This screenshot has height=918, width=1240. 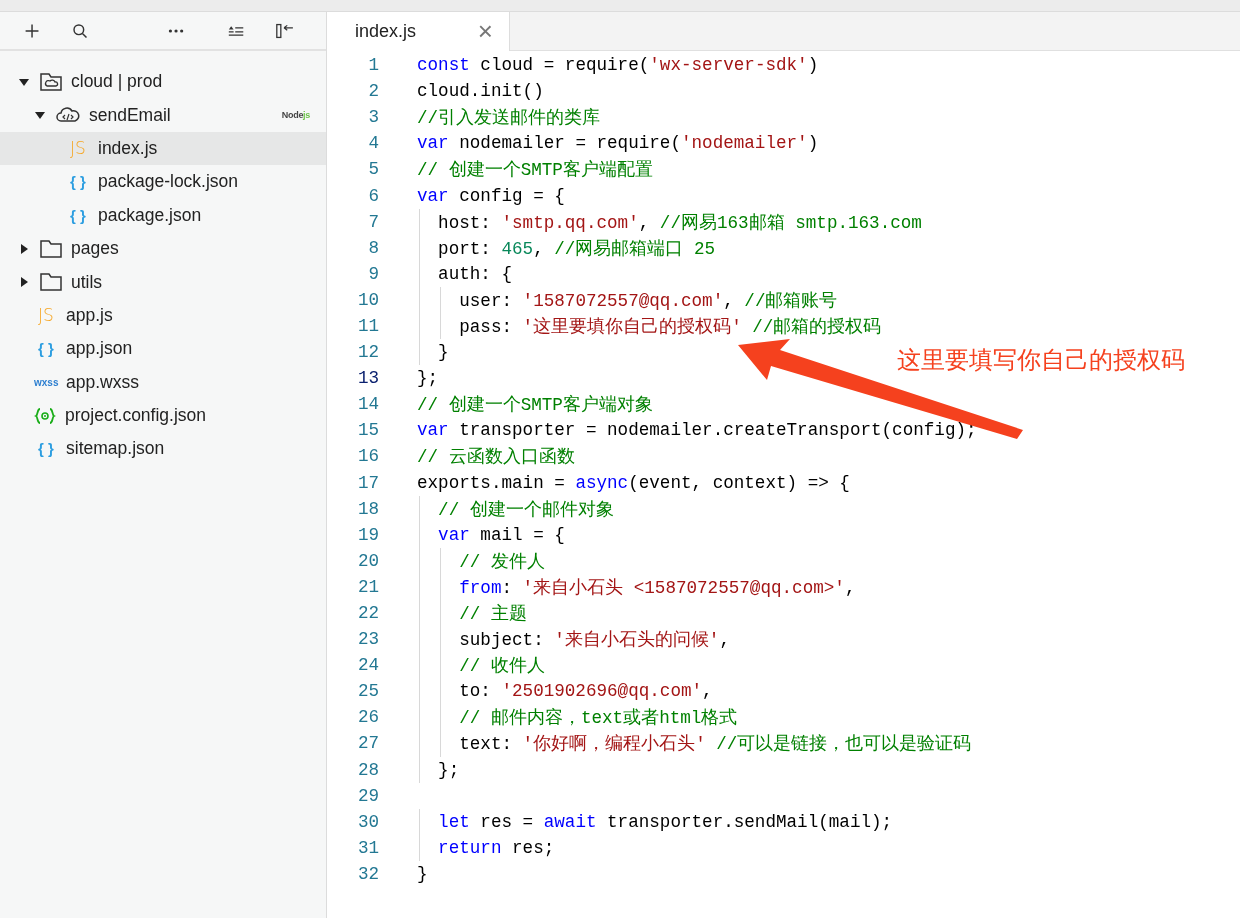 I want to click on line-number: 21, so click(x=367, y=586).